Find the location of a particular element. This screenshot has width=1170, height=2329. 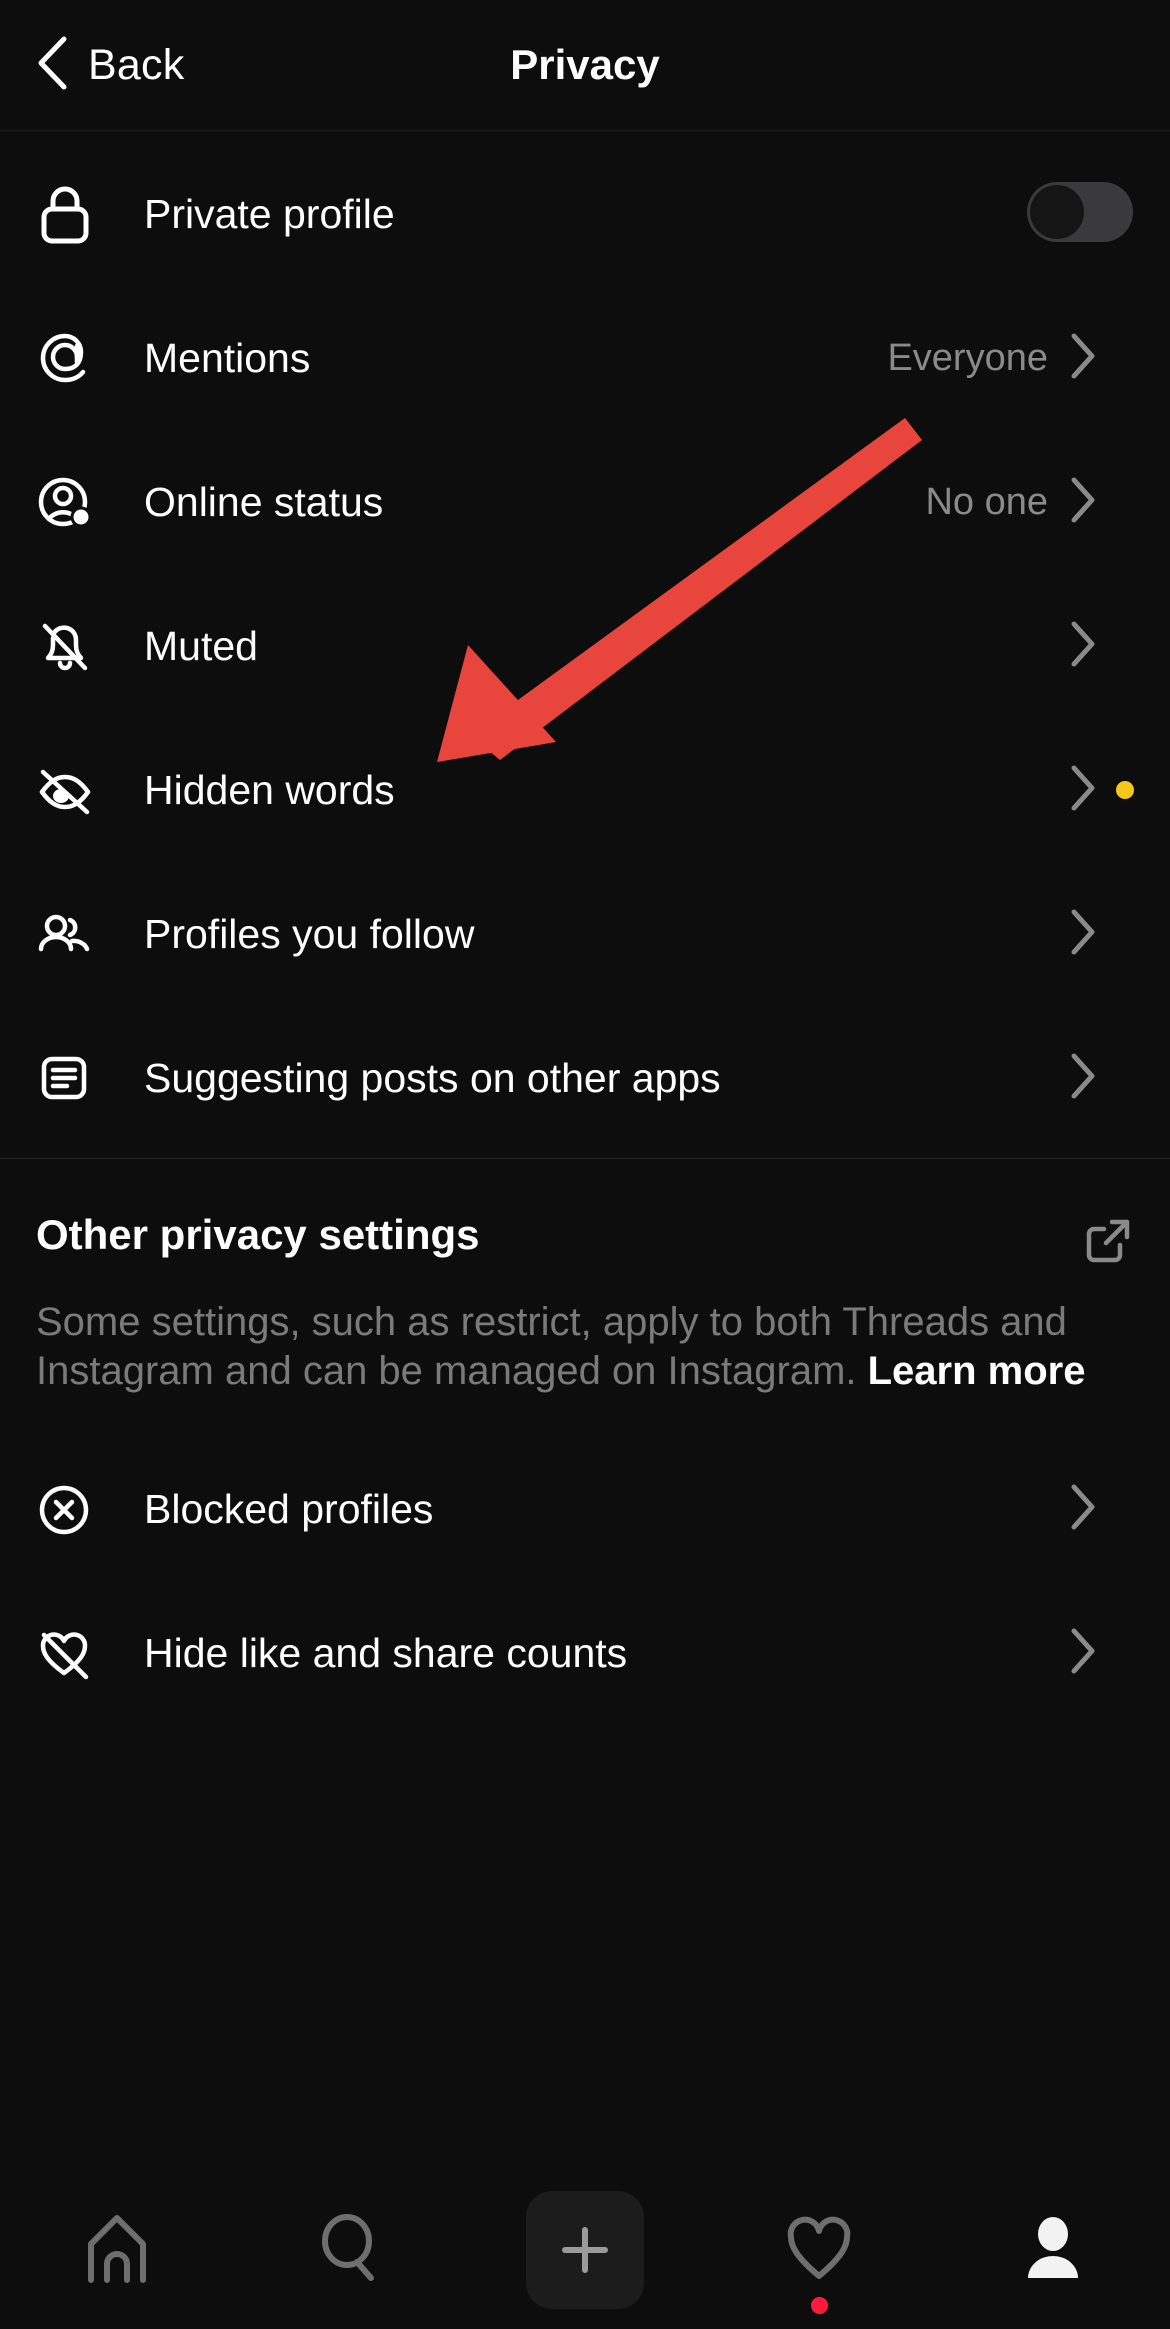

setting-value: No one is located at coordinates (986, 501).